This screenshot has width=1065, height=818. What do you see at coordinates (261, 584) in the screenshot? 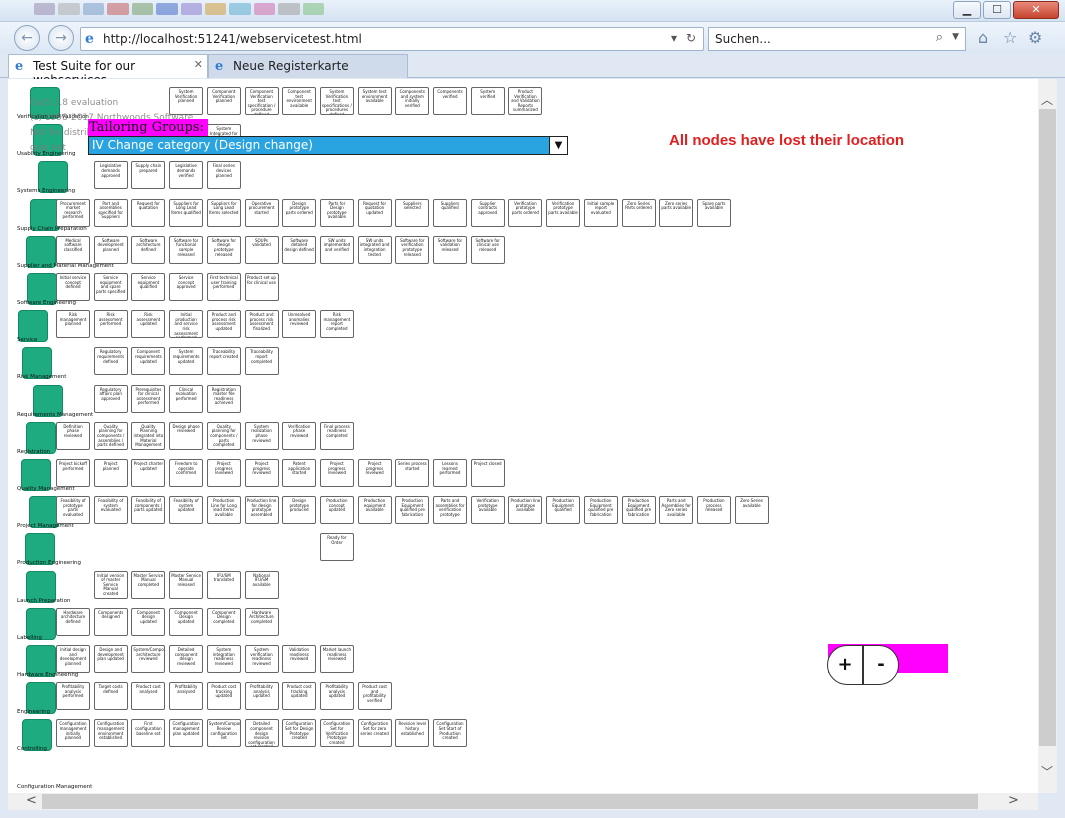
I see `process-node: National IFU/SM available` at bounding box center [261, 584].